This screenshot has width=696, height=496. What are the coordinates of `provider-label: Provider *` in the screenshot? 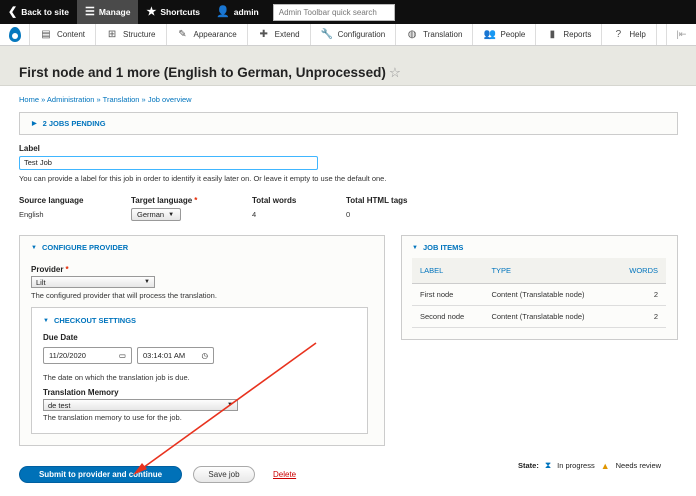 It's located at (50, 269).